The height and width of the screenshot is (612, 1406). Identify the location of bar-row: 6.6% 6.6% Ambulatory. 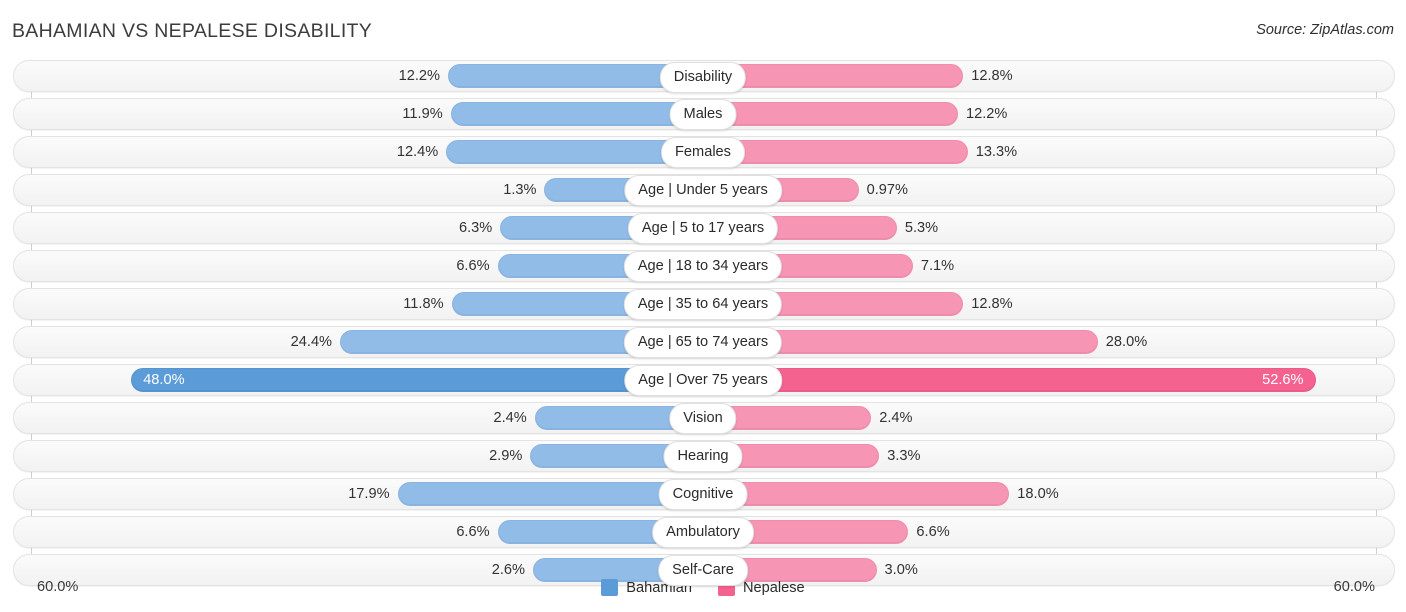
(703, 532).